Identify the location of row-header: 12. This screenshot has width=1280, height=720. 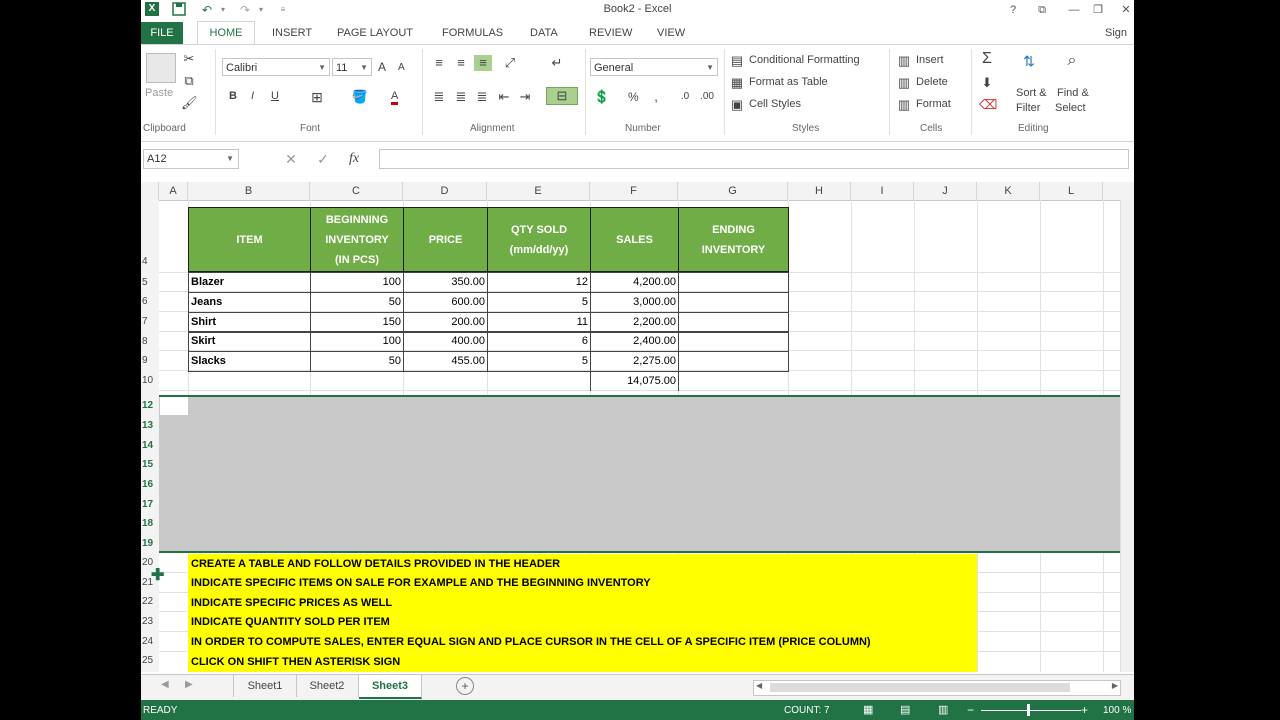
(150, 405).